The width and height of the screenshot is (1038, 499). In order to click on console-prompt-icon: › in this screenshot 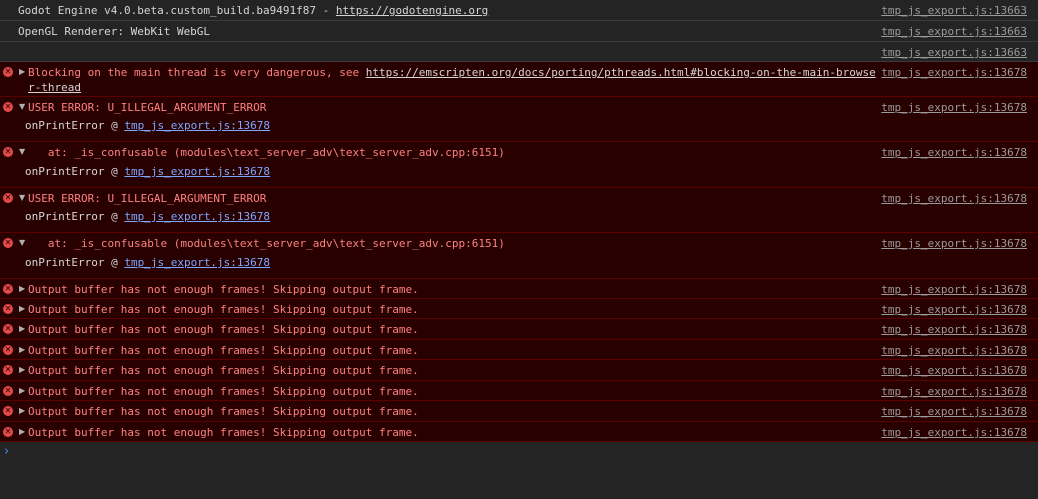, I will do `click(6, 451)`.